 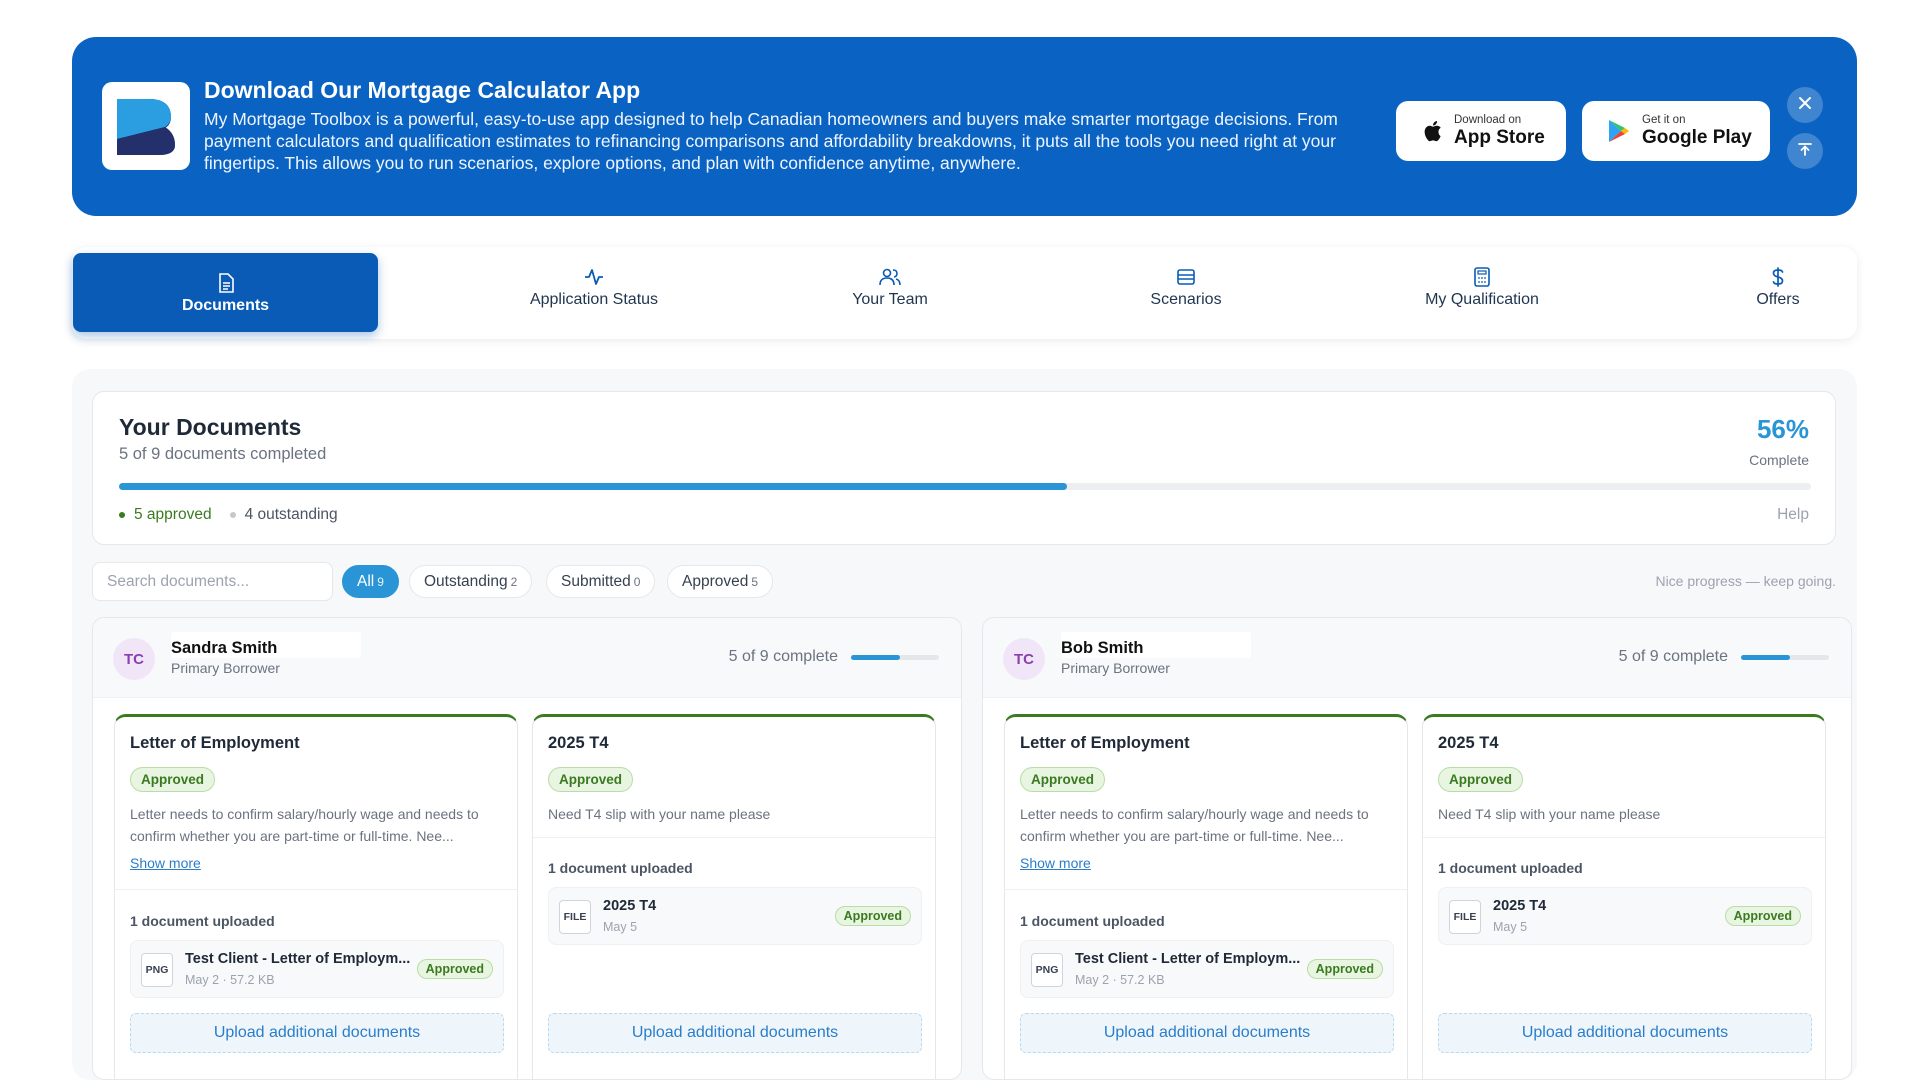 What do you see at coordinates (715, 581) in the screenshot?
I see `chip-label: Approved` at bounding box center [715, 581].